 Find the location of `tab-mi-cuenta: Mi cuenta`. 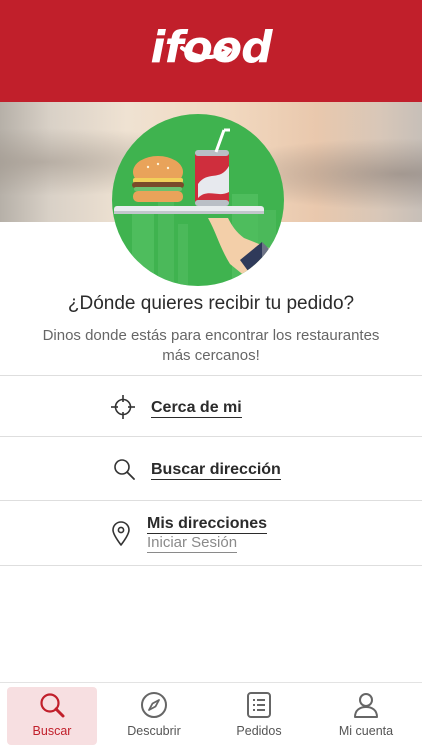

tab-mi-cuenta: Mi cuenta is located at coordinates (366, 716).